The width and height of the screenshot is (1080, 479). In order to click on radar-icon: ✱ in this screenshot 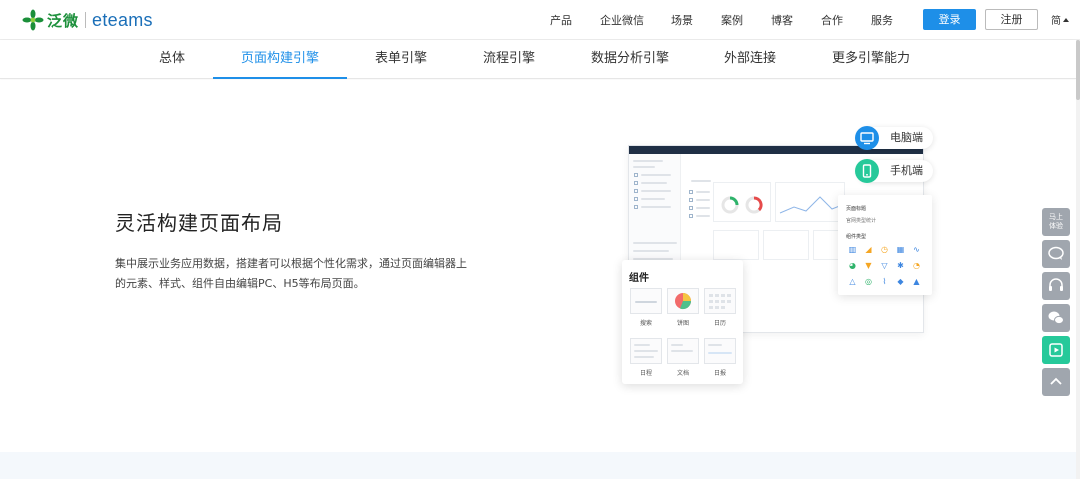, I will do `click(900, 265)`.